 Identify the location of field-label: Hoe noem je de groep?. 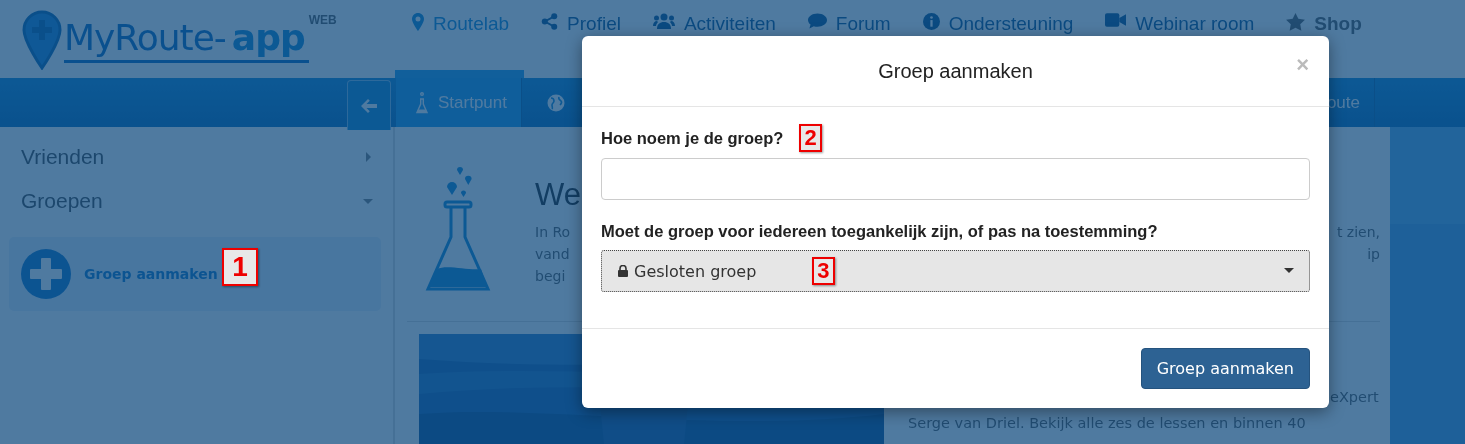
(692, 138).